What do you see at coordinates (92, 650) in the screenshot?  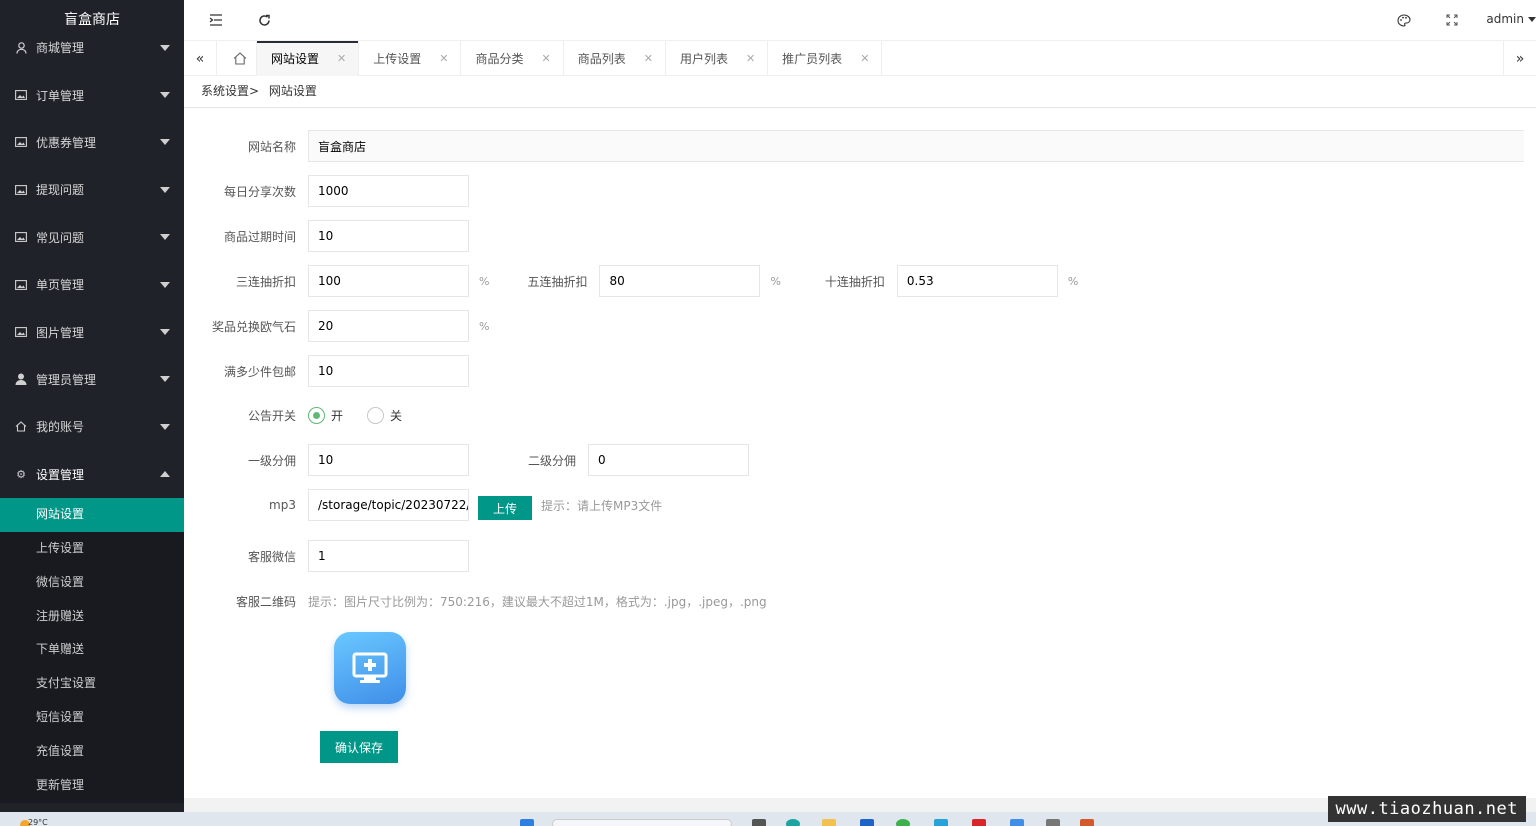 I see `sidebar-subitem-order-gift: 下单赠送` at bounding box center [92, 650].